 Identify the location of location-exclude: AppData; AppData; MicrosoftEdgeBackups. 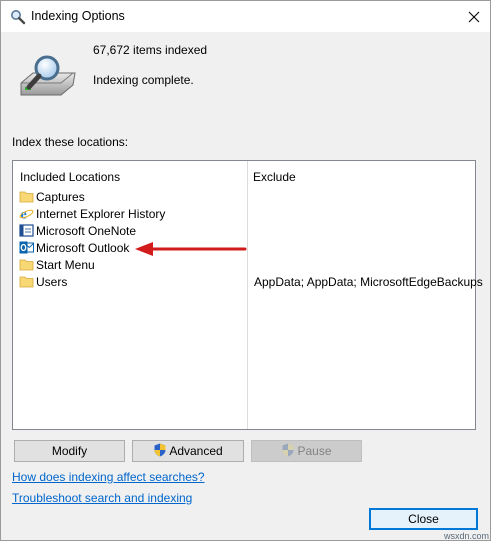
(368, 282).